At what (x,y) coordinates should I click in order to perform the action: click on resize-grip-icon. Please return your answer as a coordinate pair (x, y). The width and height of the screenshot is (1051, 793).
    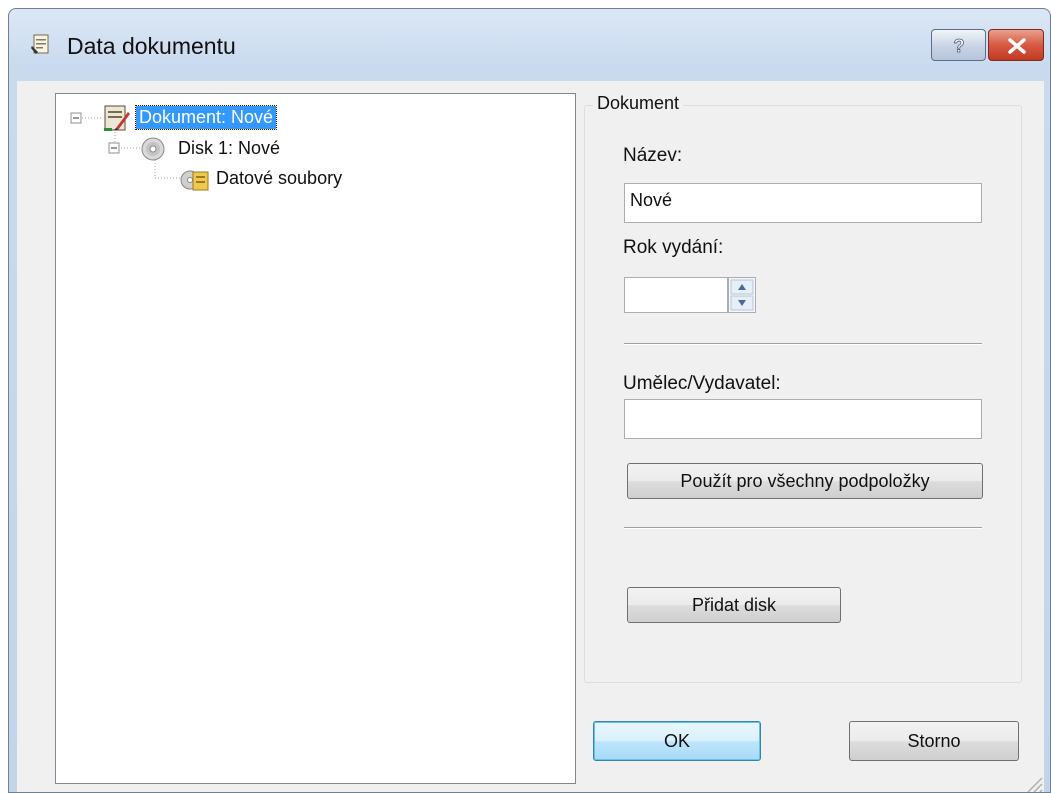
    Looking at the image, I should click on (1033, 782).